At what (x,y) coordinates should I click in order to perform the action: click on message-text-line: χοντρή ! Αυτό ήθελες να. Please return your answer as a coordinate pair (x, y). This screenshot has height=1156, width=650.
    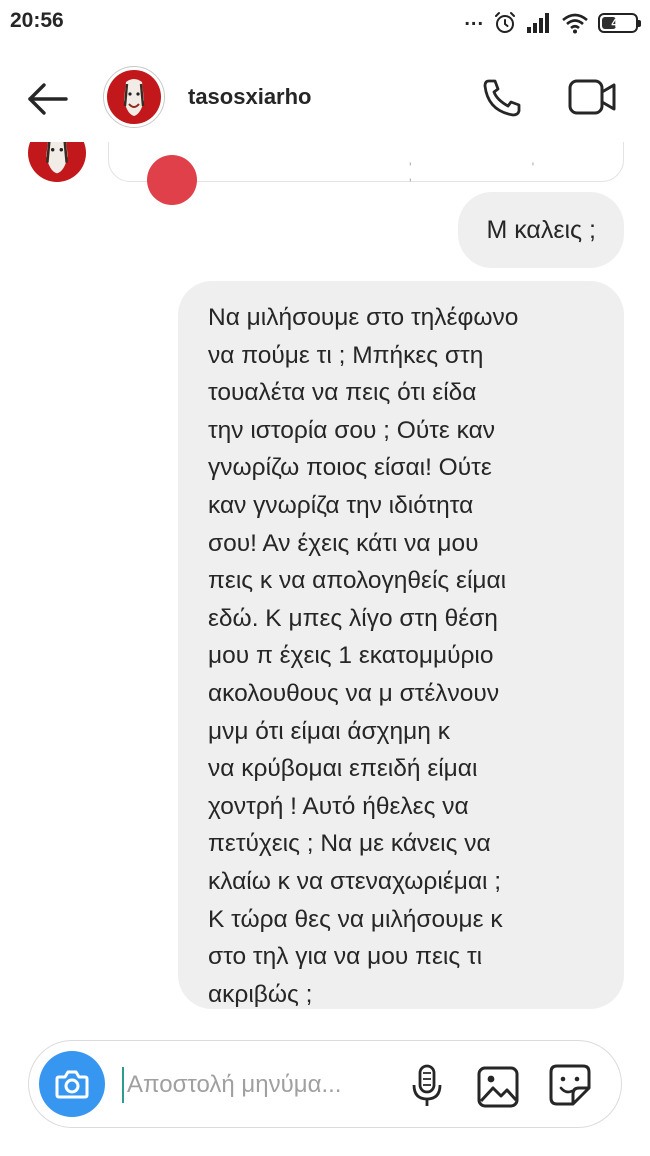
    Looking at the image, I should click on (338, 806).